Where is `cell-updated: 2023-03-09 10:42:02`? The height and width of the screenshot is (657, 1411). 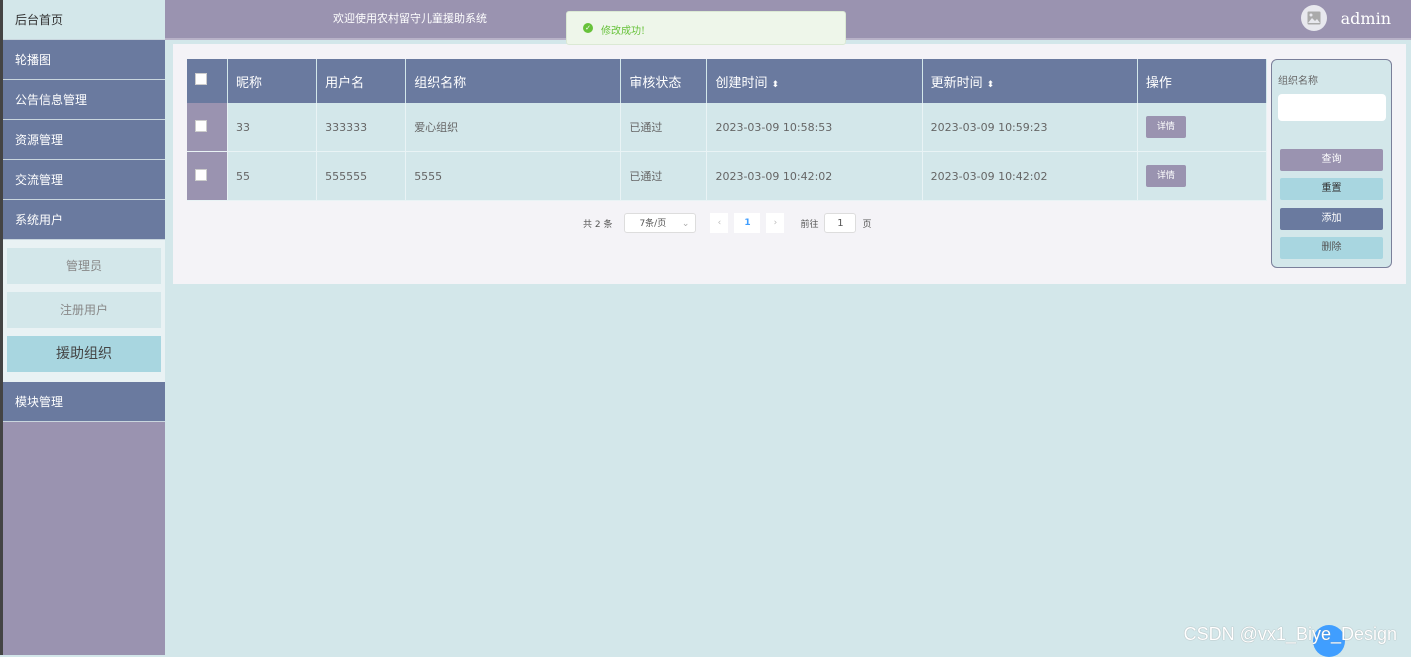 cell-updated: 2023-03-09 10:42:02 is located at coordinates (1030, 176).